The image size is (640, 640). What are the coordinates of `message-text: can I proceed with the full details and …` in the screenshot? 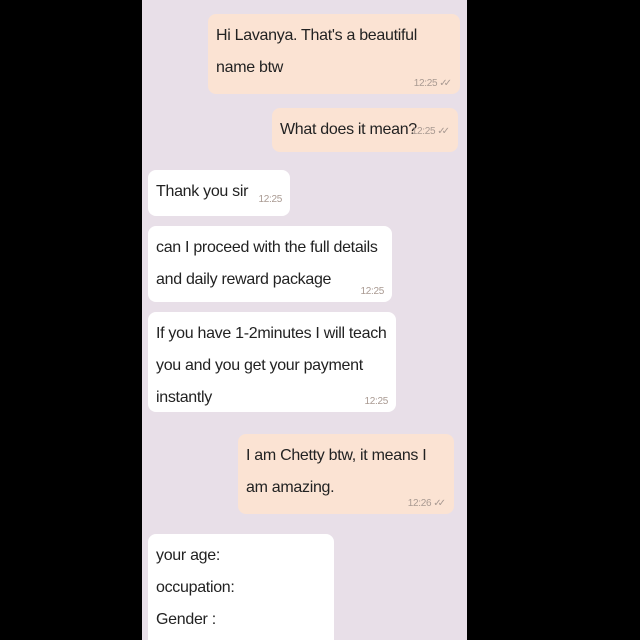 It's located at (267, 263).